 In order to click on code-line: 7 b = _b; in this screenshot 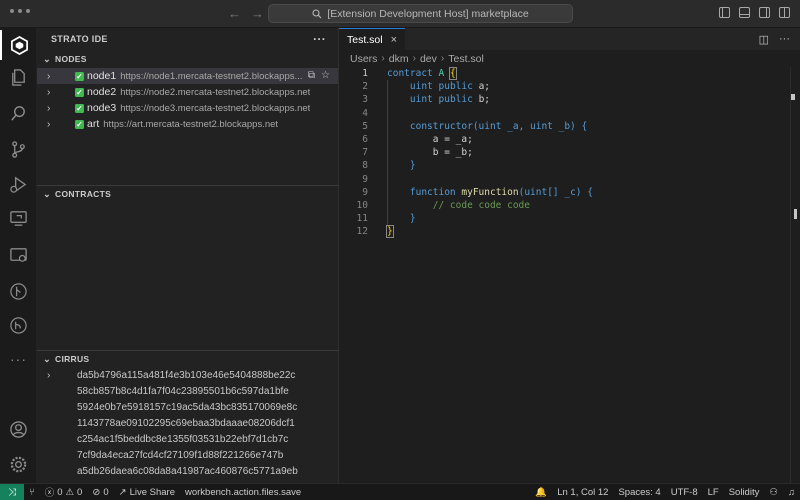, I will do `click(569, 152)`.